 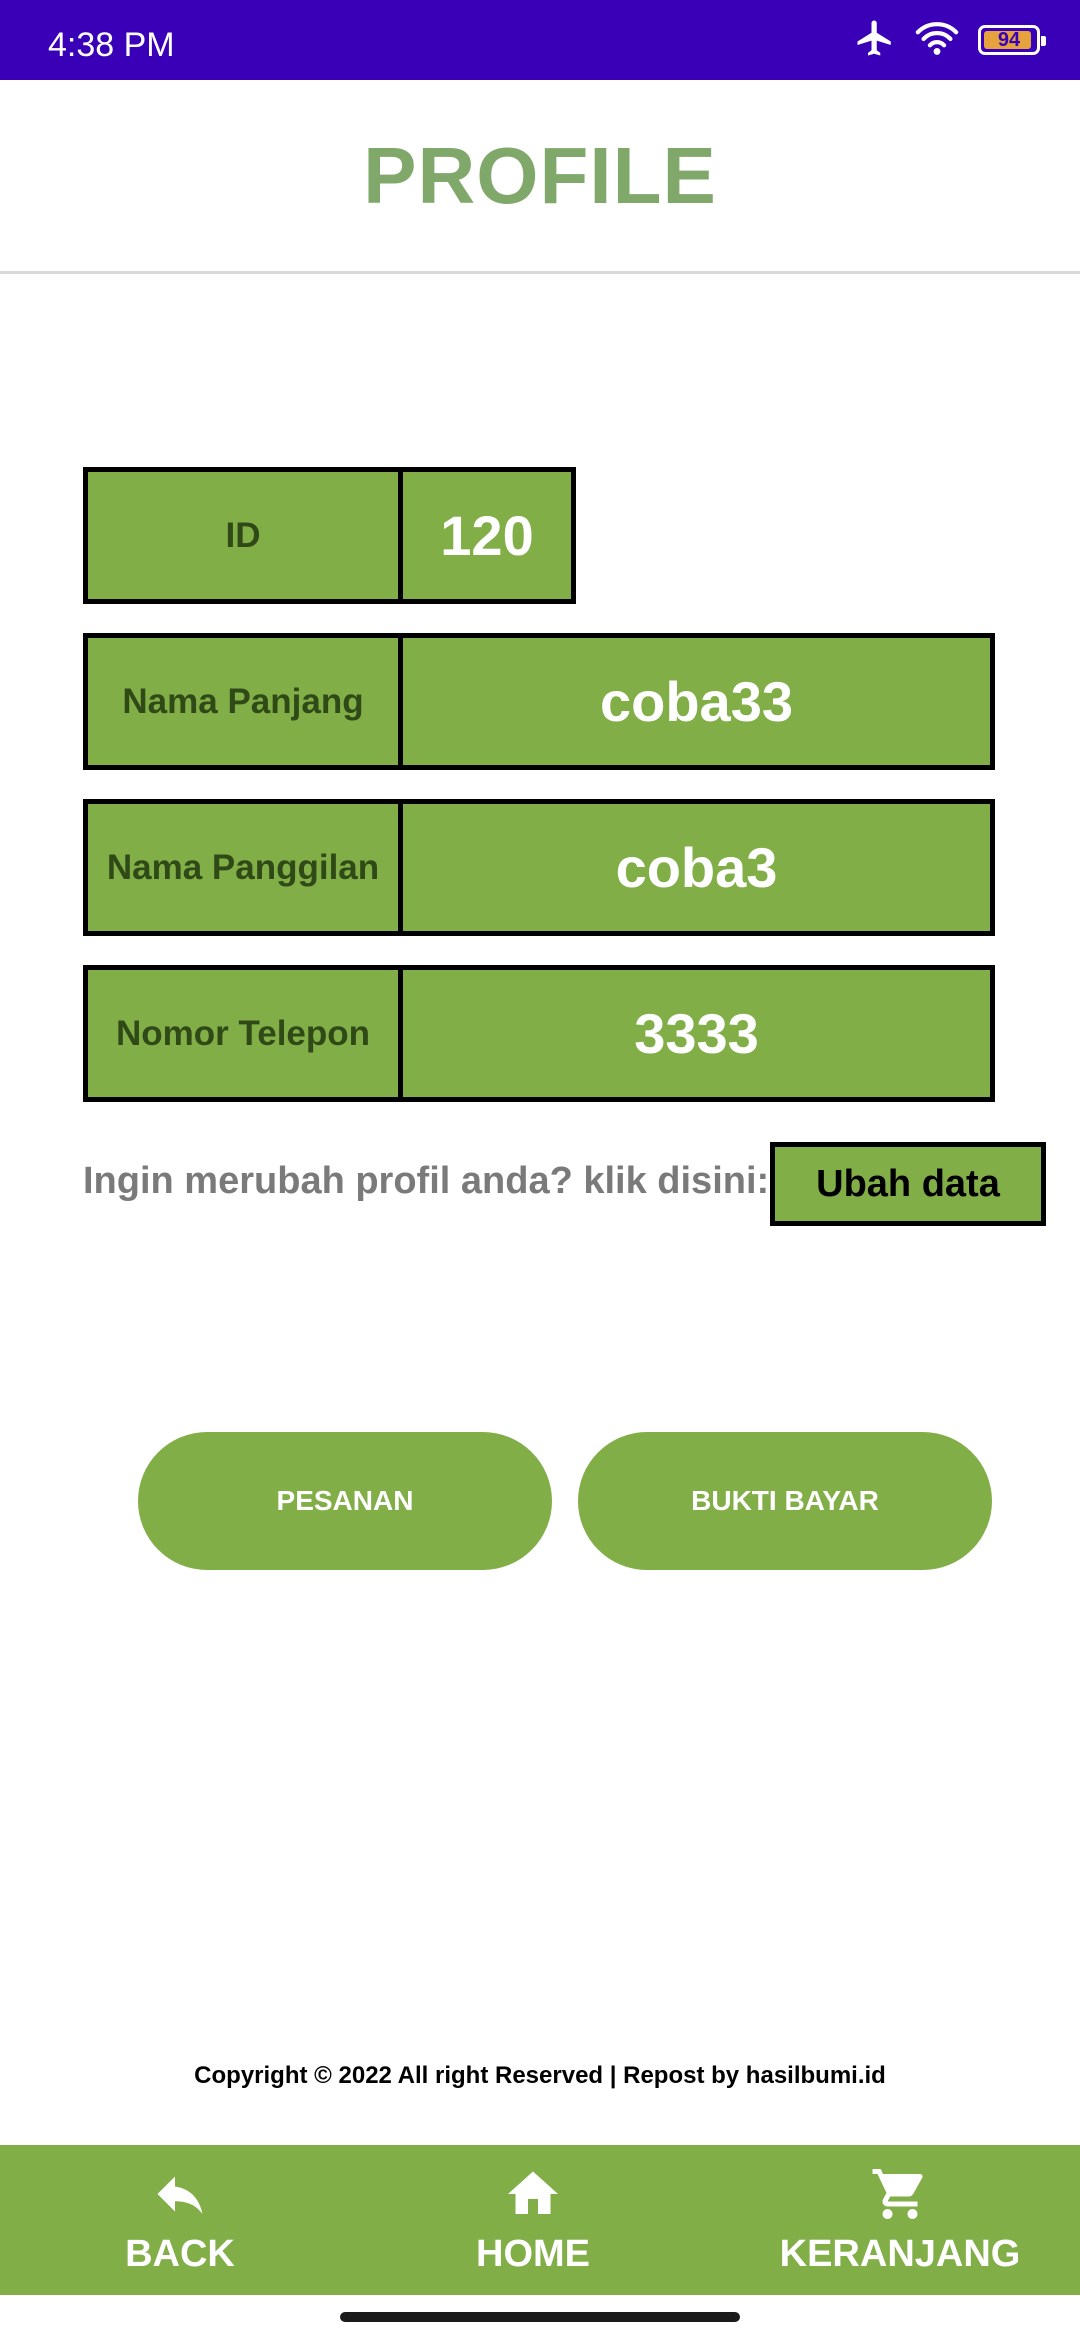 What do you see at coordinates (180, 2196) in the screenshot?
I see `back-arrow-icon` at bounding box center [180, 2196].